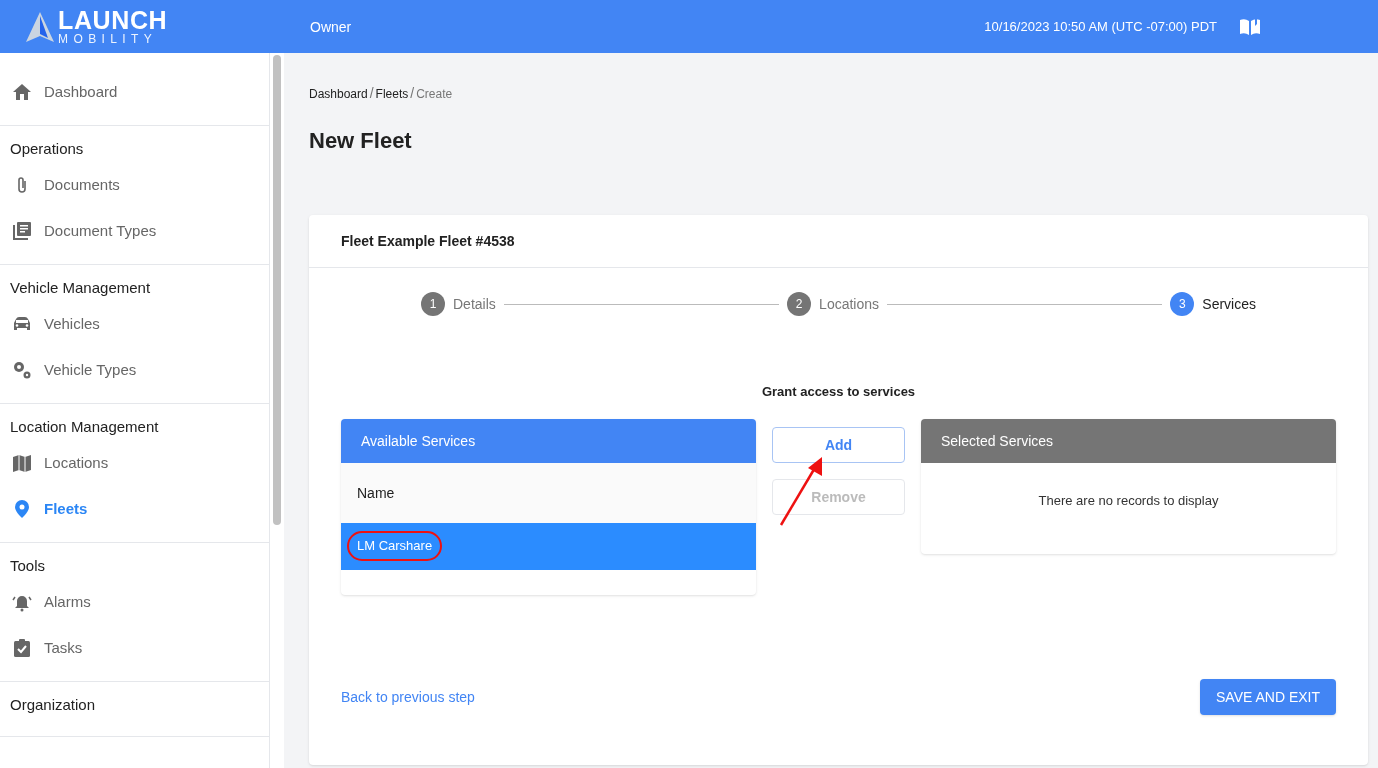 The image size is (1378, 768). I want to click on sidebar-item: Fleets, so click(134, 509).